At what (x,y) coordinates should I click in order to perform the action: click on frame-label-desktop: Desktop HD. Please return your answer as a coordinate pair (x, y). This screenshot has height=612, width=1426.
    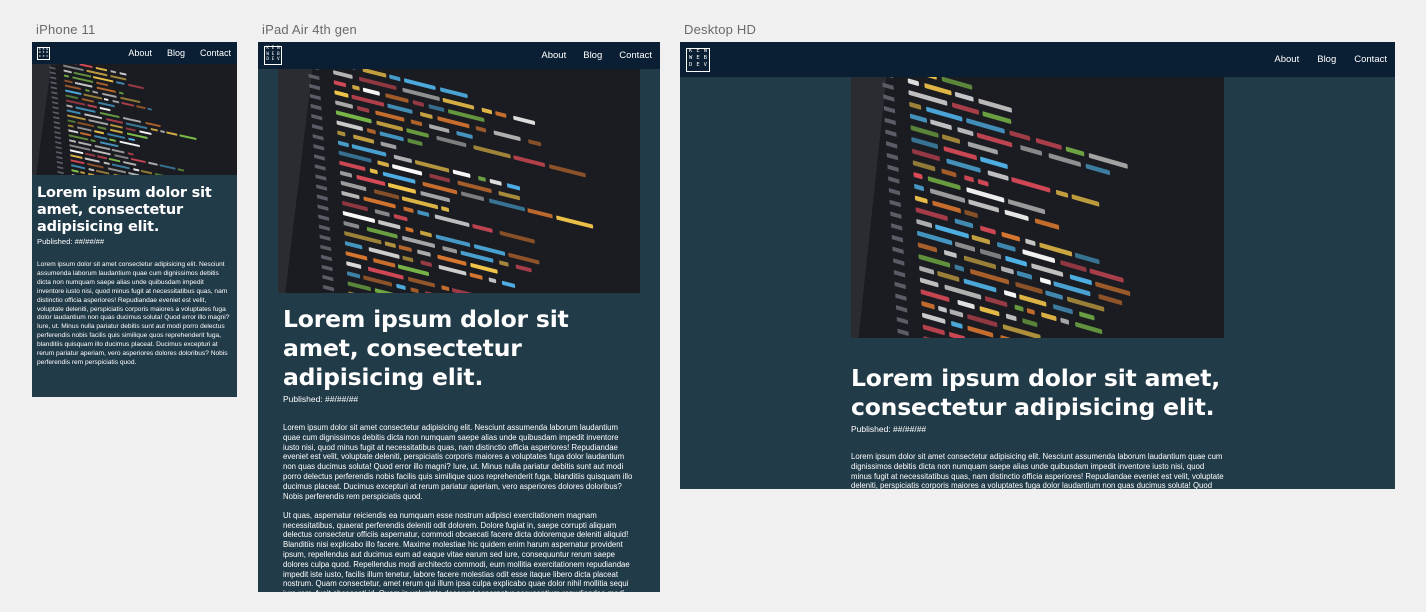
    Looking at the image, I should click on (720, 29).